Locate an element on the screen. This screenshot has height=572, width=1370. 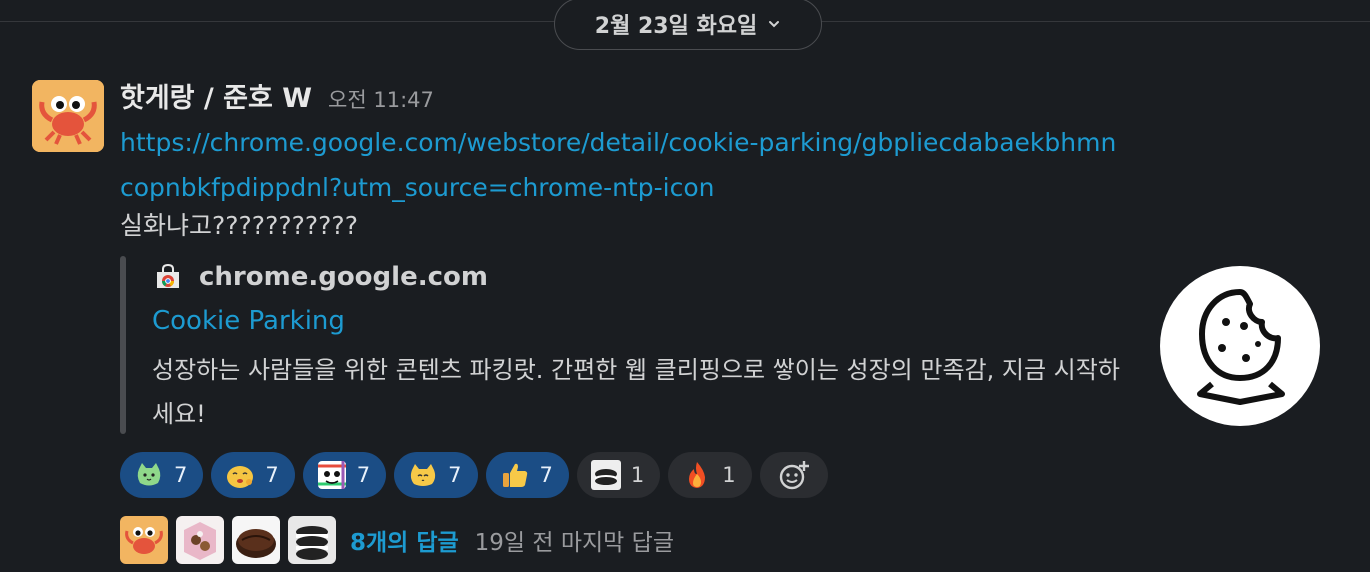
message-header: 핫게랑 / 준호 W 오전 11:47 is located at coordinates (277, 95).